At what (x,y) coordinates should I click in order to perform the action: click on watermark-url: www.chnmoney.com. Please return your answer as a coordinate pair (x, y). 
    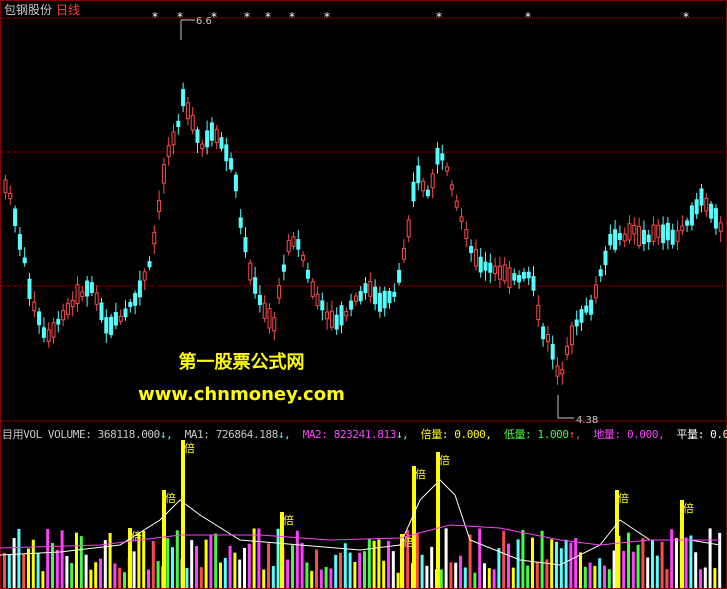
    Looking at the image, I should click on (241, 394).